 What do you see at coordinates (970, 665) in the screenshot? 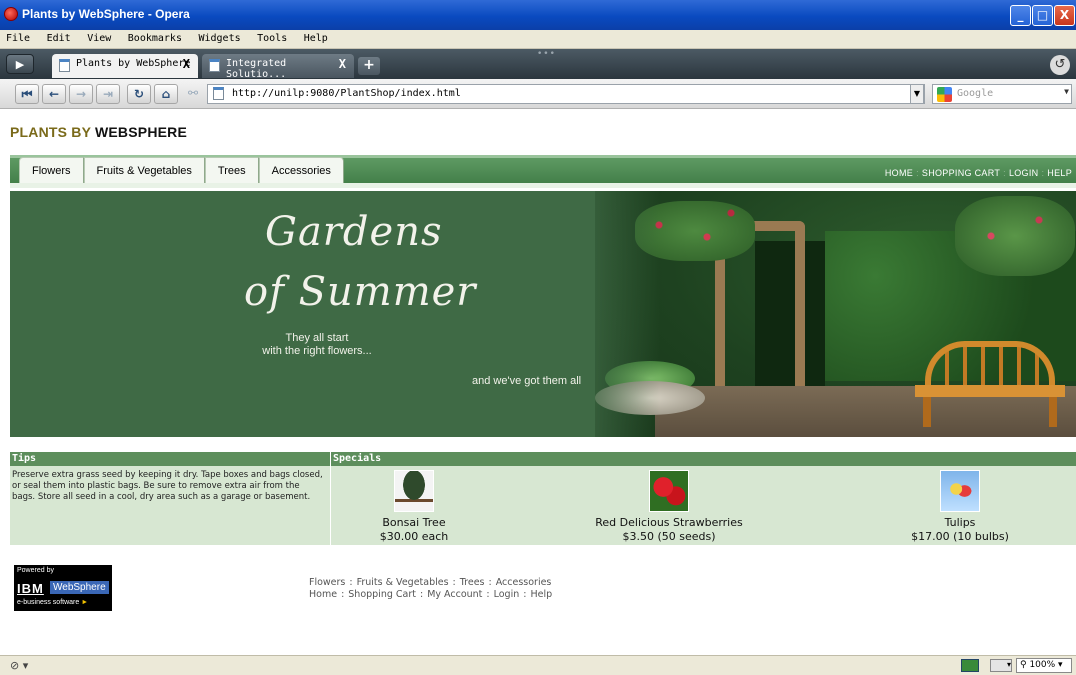
I see `turbo-icon` at bounding box center [970, 665].